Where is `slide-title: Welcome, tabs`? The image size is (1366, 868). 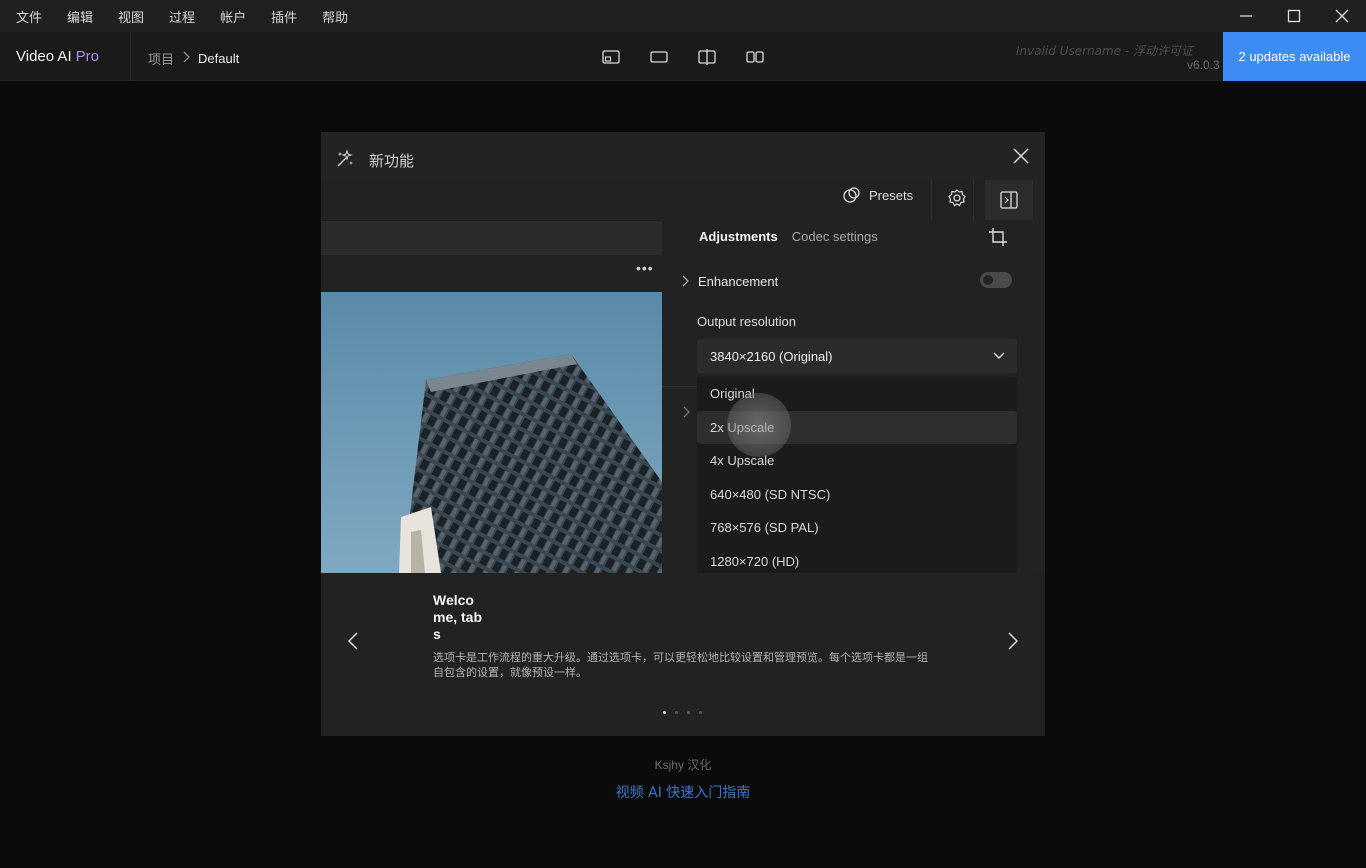
slide-title: Welcome, tabs is located at coordinates (458, 617).